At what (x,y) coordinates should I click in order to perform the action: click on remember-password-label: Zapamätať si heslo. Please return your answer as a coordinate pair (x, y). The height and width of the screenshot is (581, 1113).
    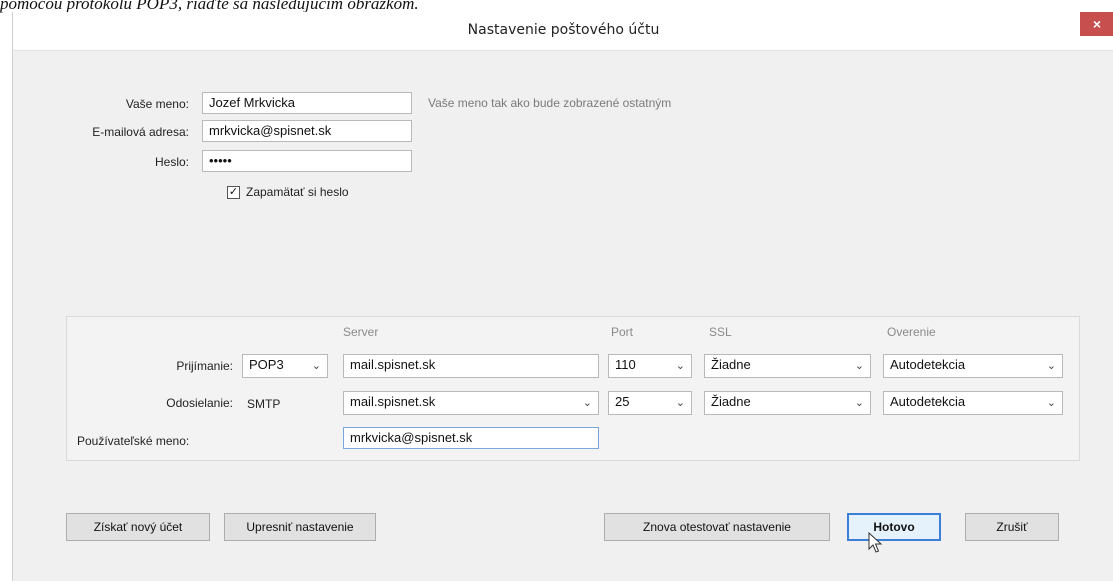
    Looking at the image, I should click on (297, 192).